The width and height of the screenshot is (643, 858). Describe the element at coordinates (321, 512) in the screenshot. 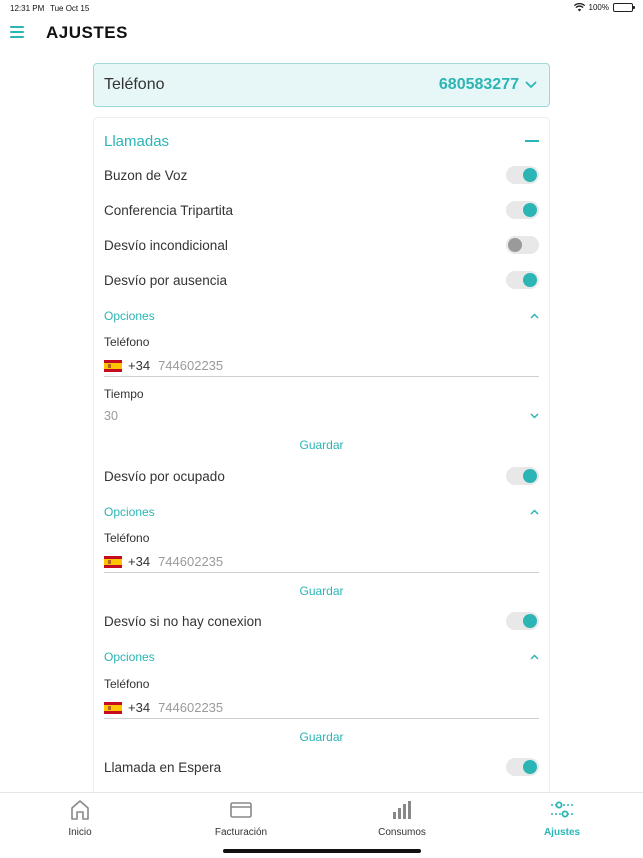

I see `busy-options-header: Opciones` at that location.